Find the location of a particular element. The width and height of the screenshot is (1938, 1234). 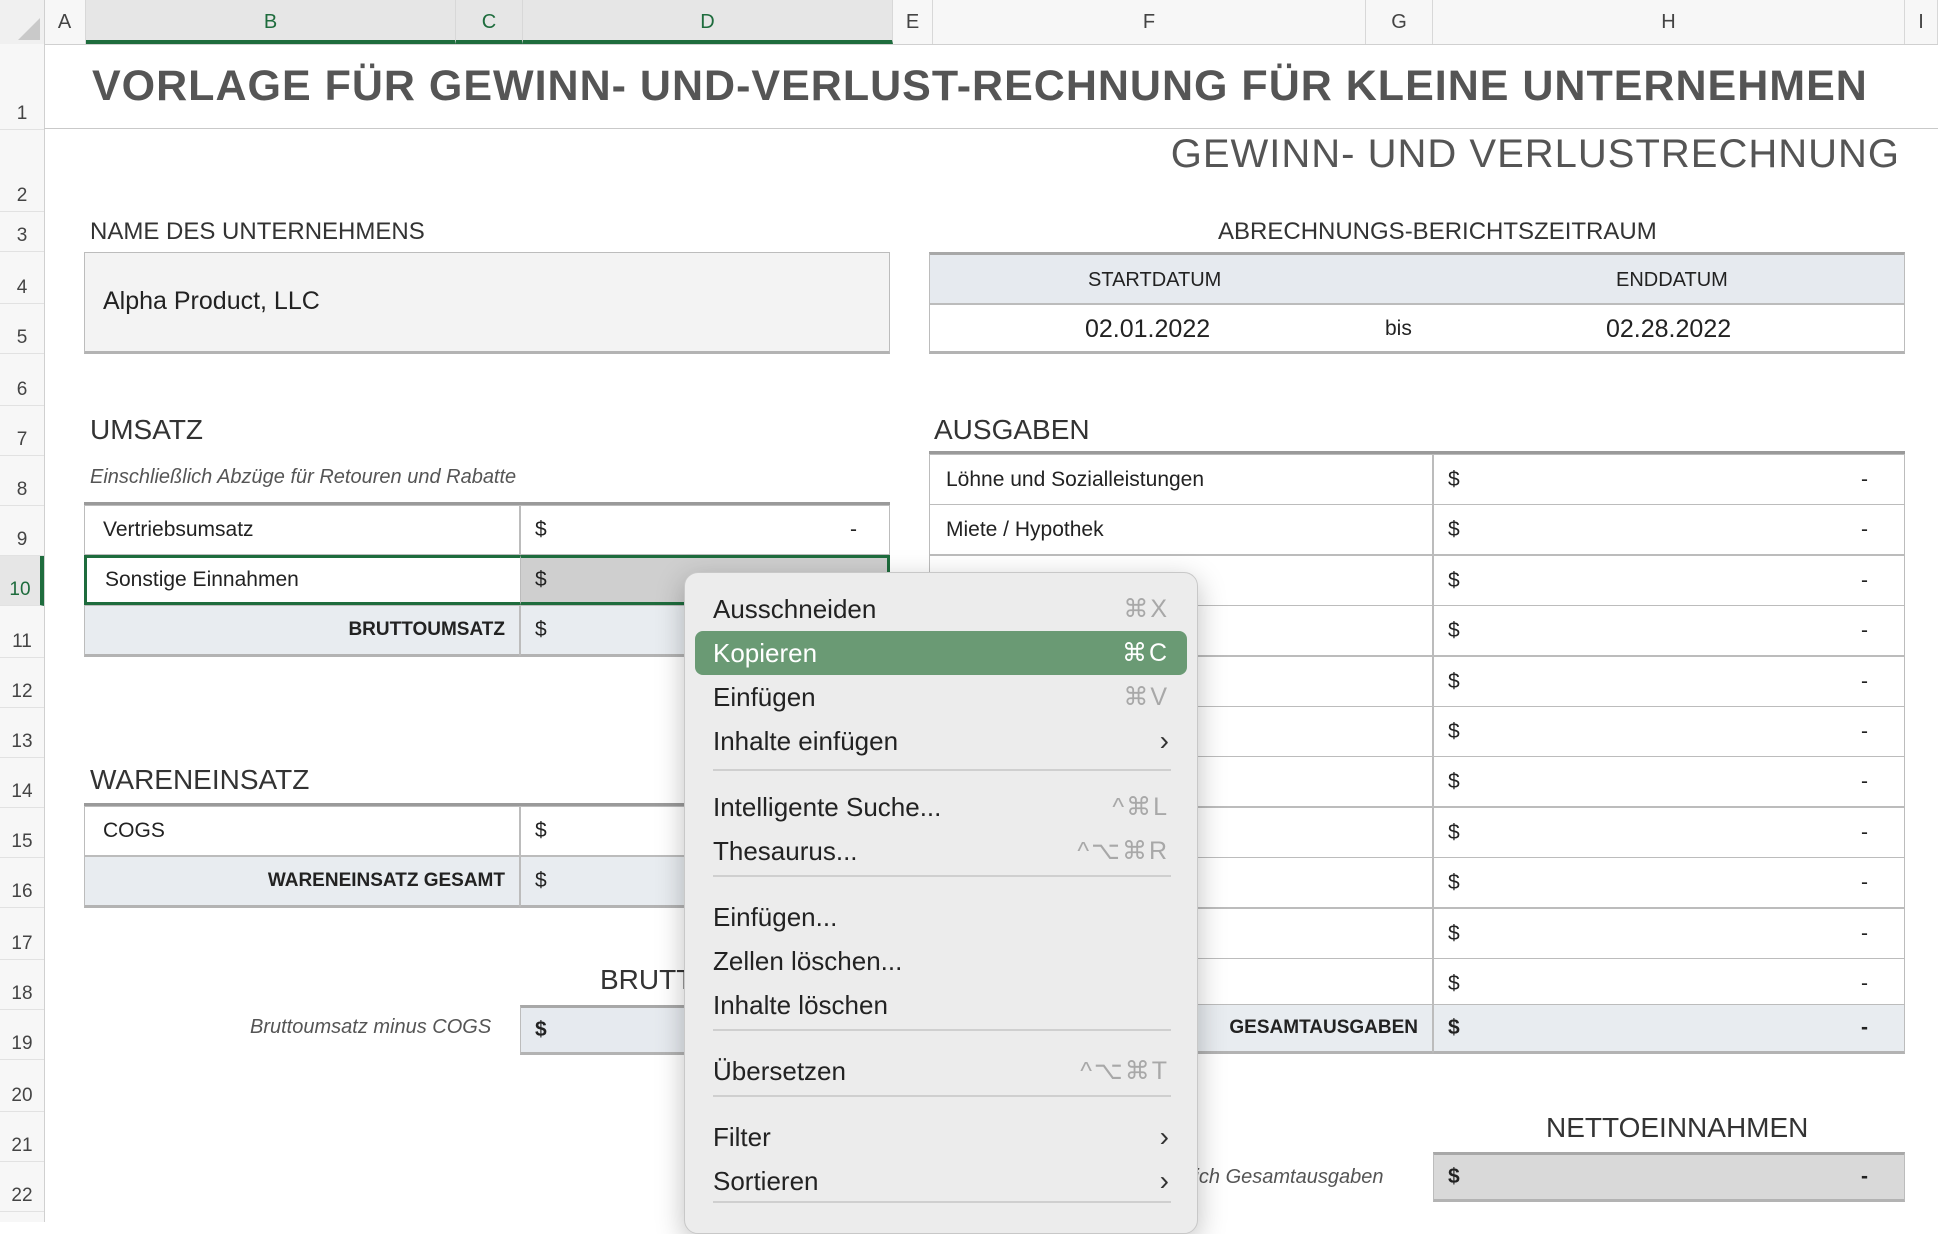

revenue-row-amount: $ - is located at coordinates (705, 530).